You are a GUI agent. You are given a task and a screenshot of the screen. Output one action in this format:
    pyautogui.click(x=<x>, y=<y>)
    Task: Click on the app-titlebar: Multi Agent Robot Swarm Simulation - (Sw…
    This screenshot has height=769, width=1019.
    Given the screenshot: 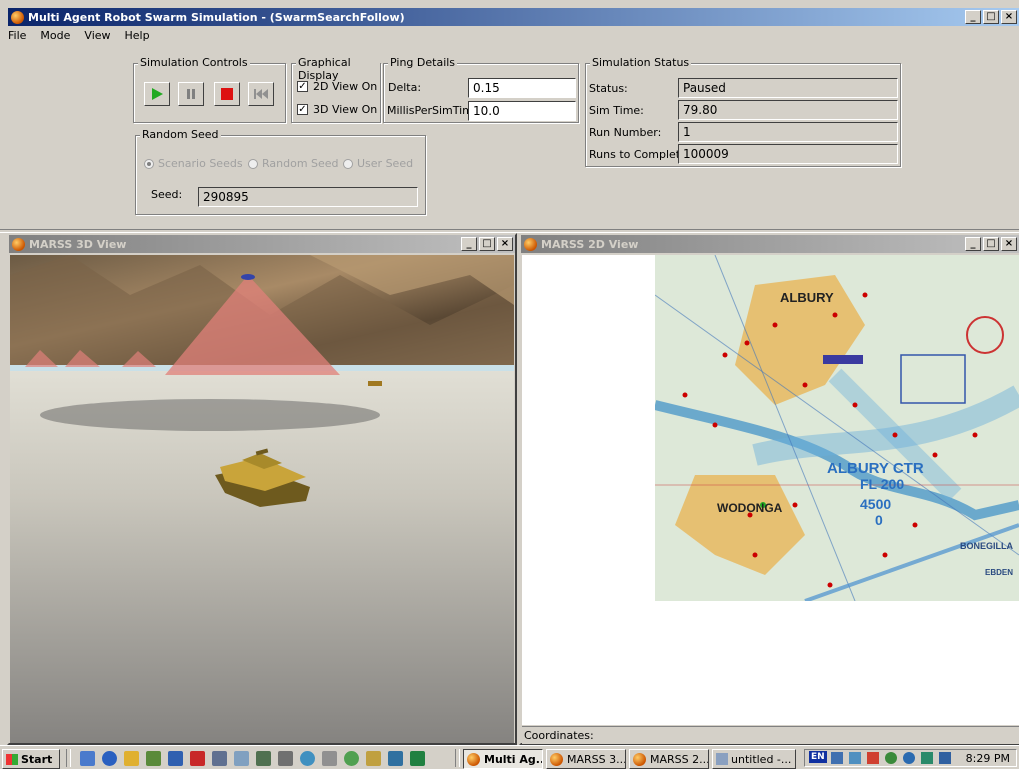 What is the action you would take?
    pyautogui.click(x=513, y=17)
    